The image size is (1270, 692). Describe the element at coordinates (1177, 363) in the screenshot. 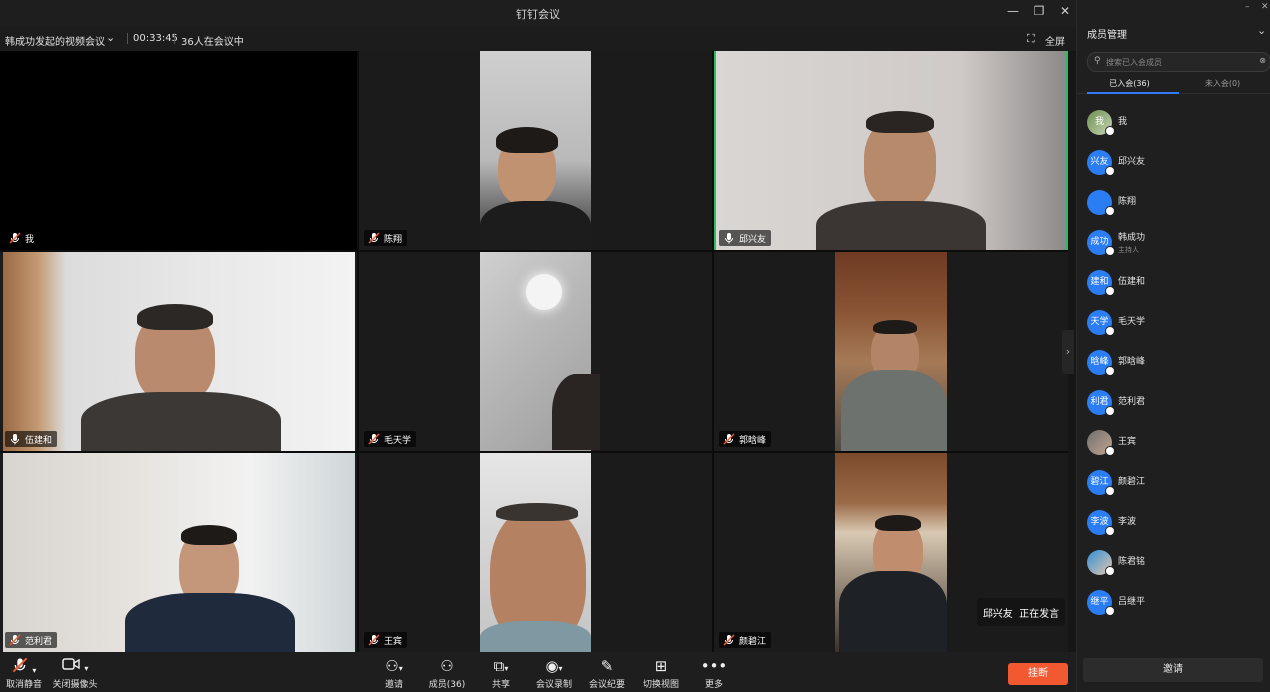

I see `member-row: 晗峰 郭晗峰` at that location.